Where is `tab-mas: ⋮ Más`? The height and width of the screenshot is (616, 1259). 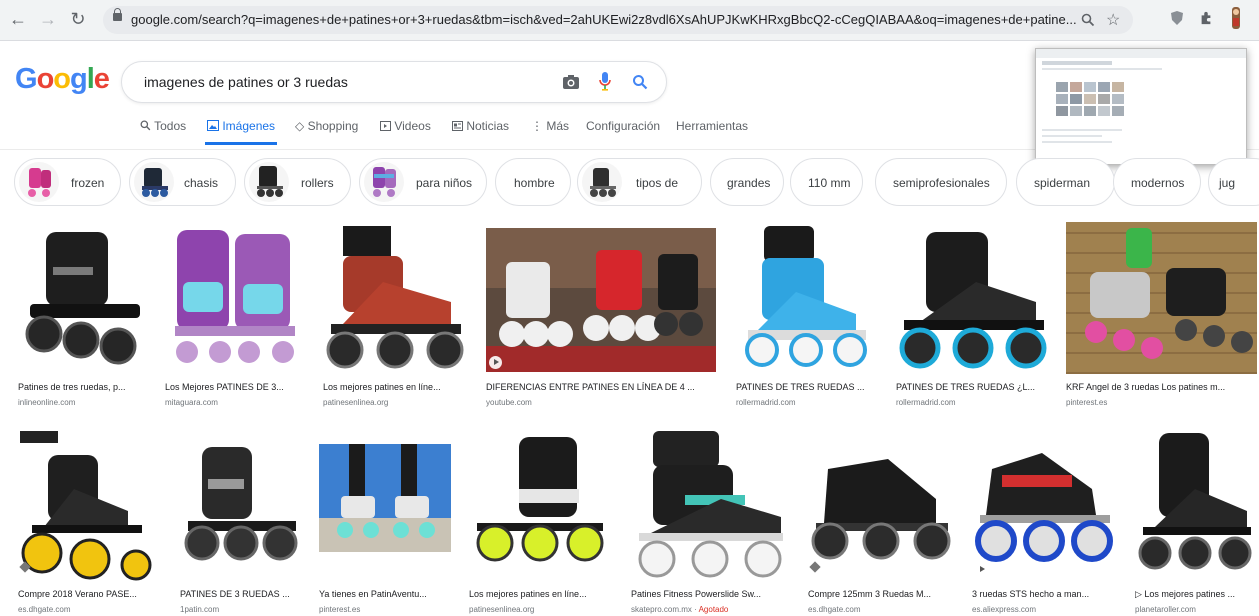
tab-mas: ⋮ Más is located at coordinates (550, 126).